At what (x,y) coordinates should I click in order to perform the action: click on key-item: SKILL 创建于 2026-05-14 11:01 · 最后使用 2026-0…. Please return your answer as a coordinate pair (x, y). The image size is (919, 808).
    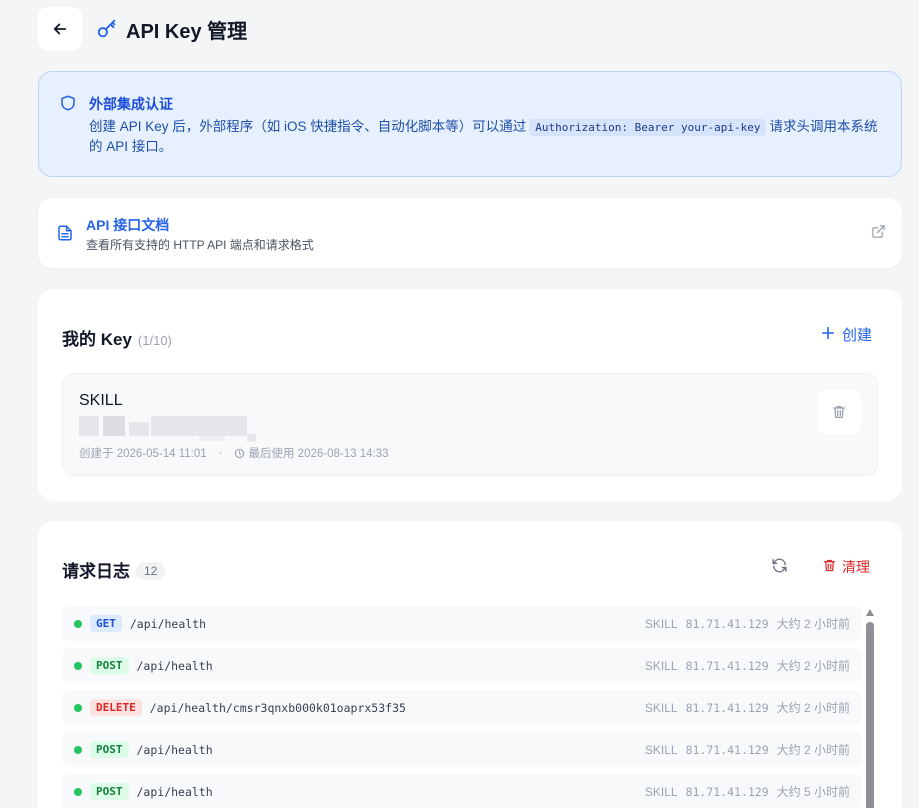
    Looking at the image, I should click on (470, 424).